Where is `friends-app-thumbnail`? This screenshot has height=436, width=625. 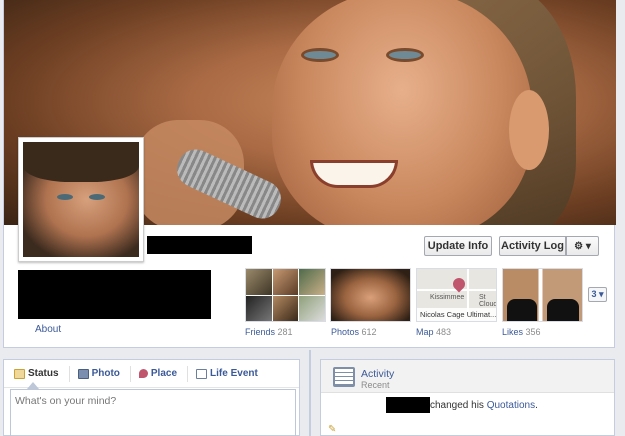 friends-app-thumbnail is located at coordinates (285, 295).